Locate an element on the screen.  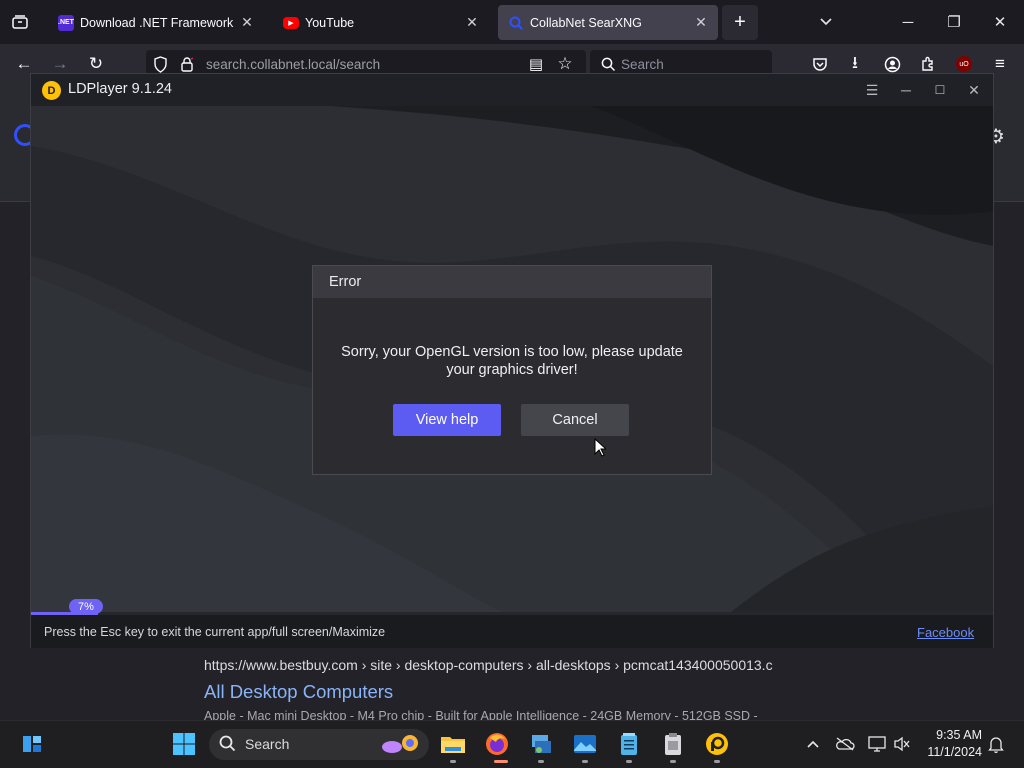
result-title-link: All Desktop Computers is located at coordinates (298, 692).